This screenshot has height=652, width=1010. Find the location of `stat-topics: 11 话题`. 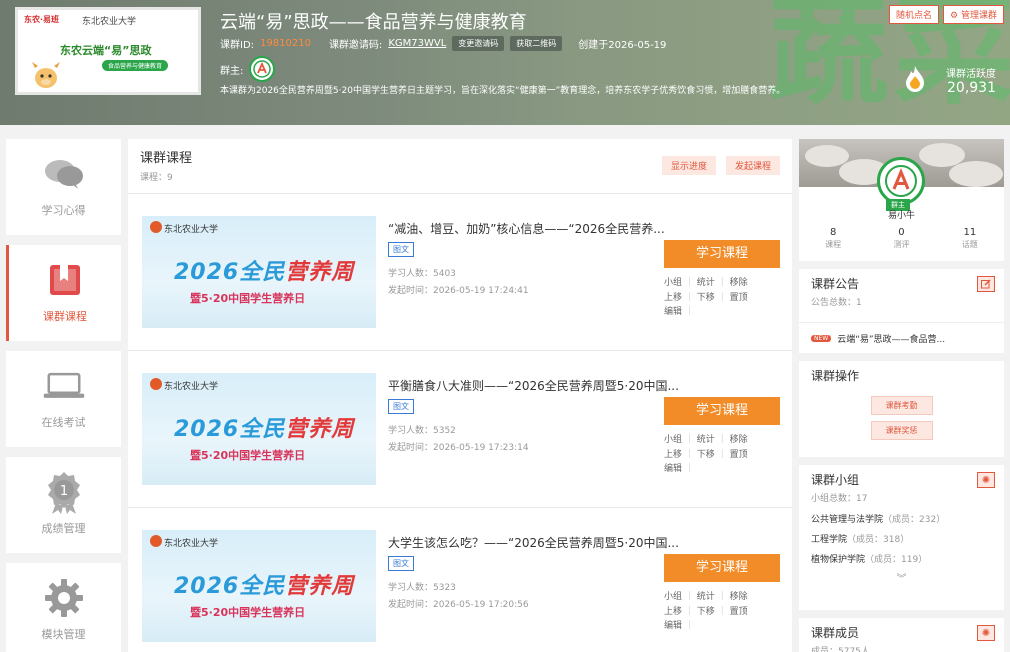

stat-topics: 11 话题 is located at coordinates (970, 238).